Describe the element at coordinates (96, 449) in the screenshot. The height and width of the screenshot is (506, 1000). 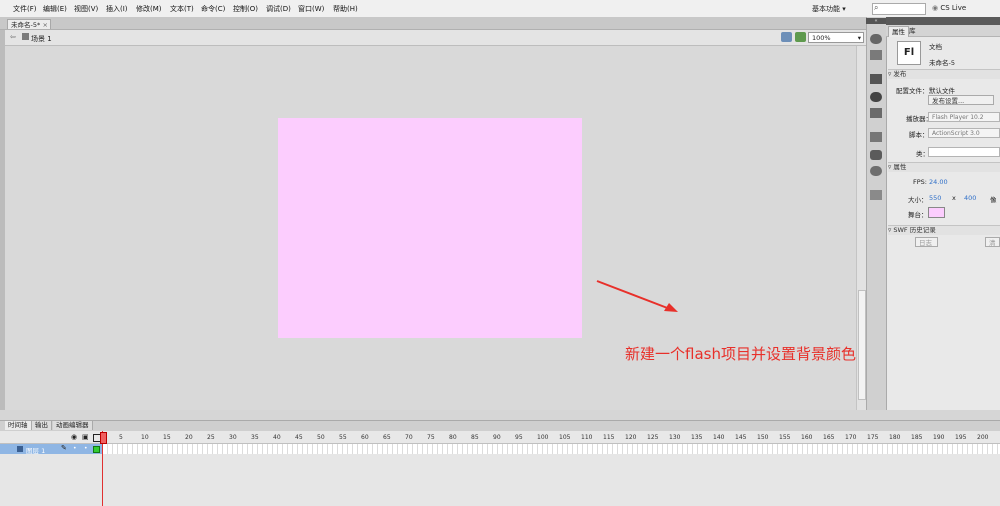
I see `layer-outline-color` at that location.